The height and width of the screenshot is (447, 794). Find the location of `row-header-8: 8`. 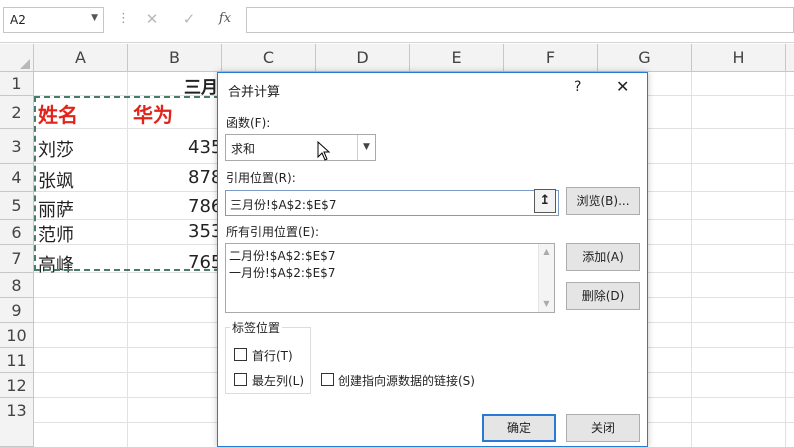

row-header-8: 8 is located at coordinates (17, 285).